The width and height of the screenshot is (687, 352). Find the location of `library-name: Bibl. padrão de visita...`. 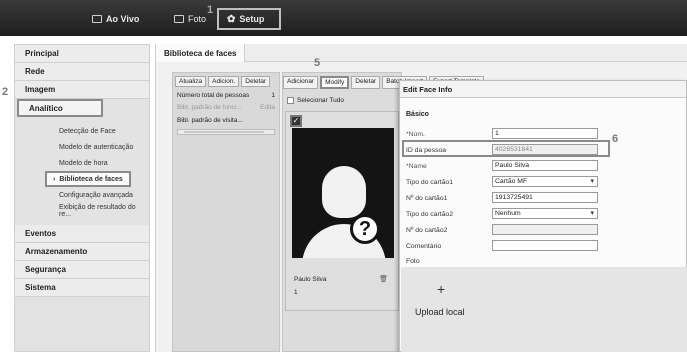

library-name: Bibl. padrão de visita... is located at coordinates (210, 120).